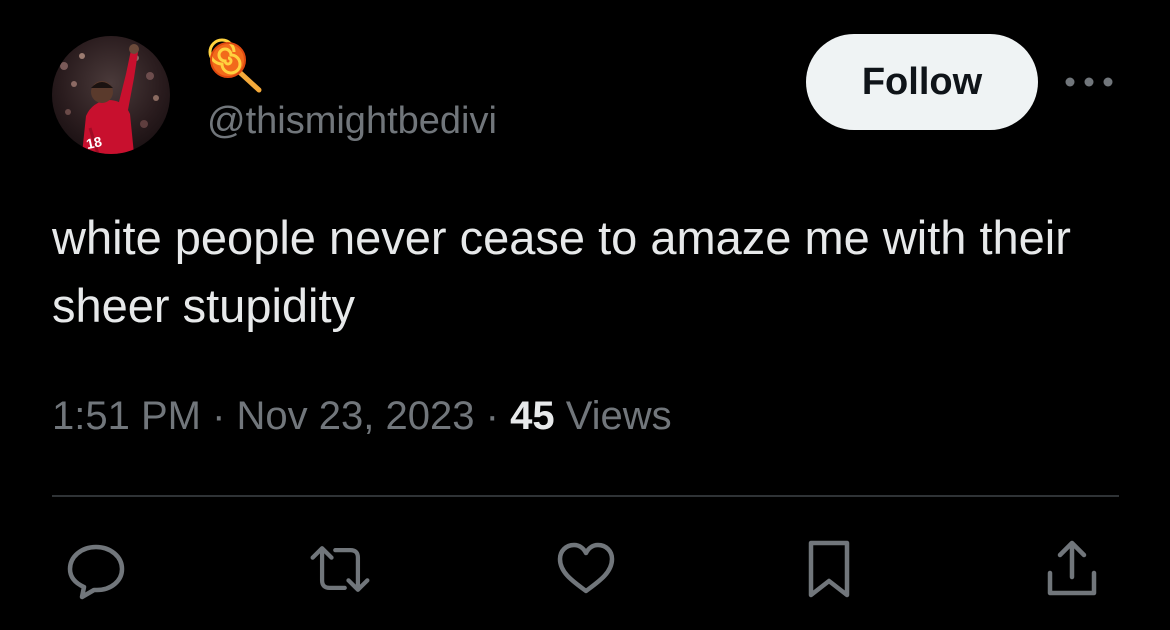 Image resolution: width=1170 pixels, height=630 pixels. I want to click on bookmark-icon, so click(829, 569).